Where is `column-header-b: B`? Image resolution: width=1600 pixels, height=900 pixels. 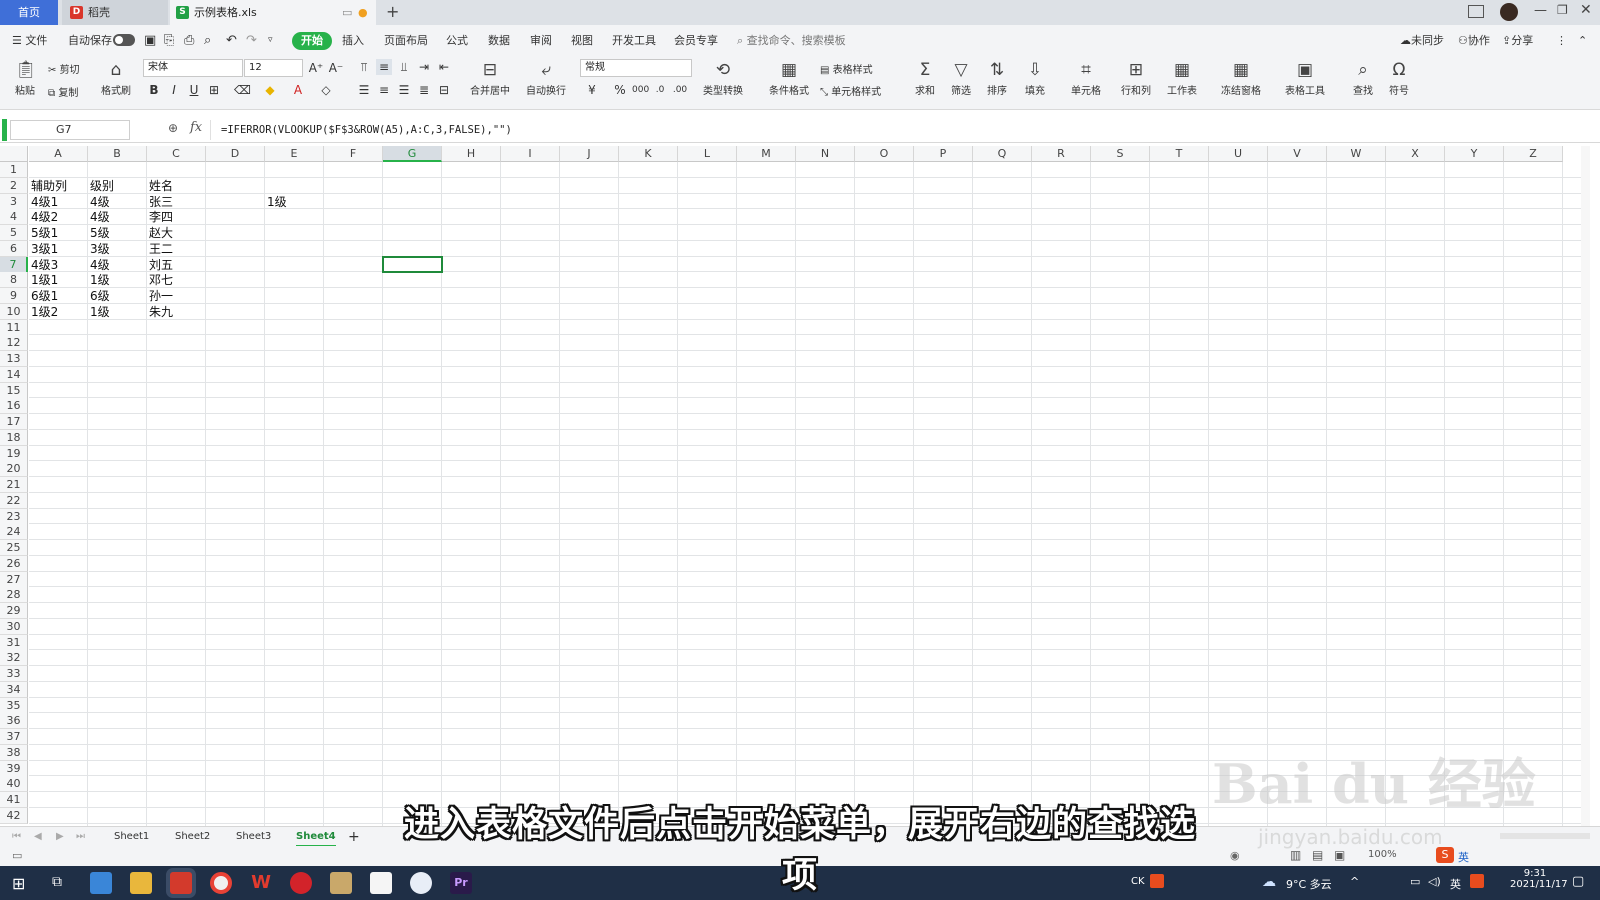
column-header-b: B is located at coordinates (117, 154).